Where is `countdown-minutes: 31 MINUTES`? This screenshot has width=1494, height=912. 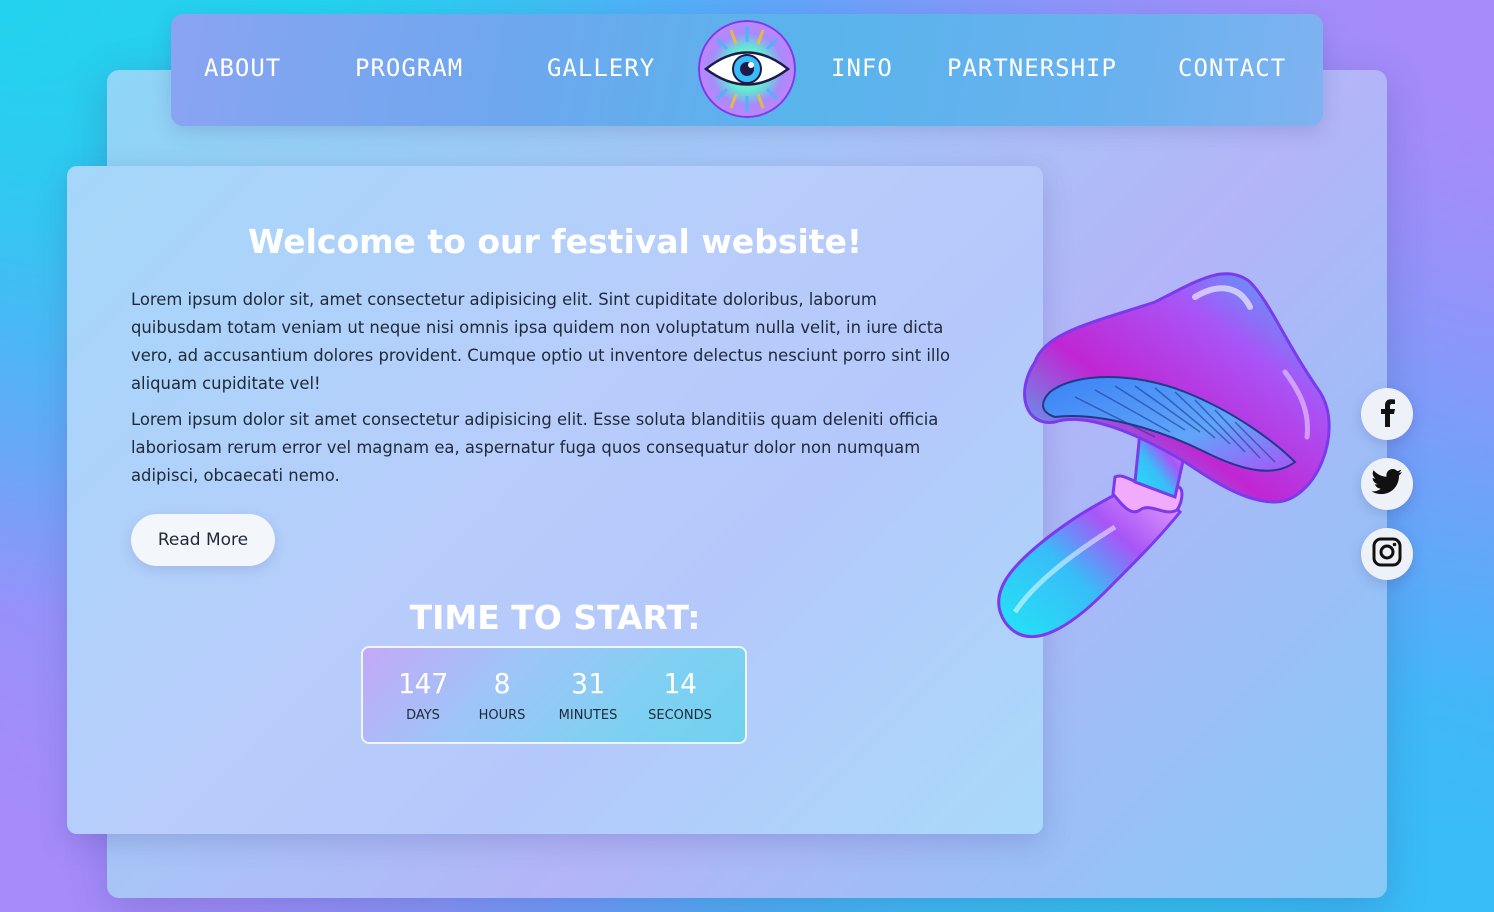
countdown-minutes: 31 MINUTES is located at coordinates (588, 695).